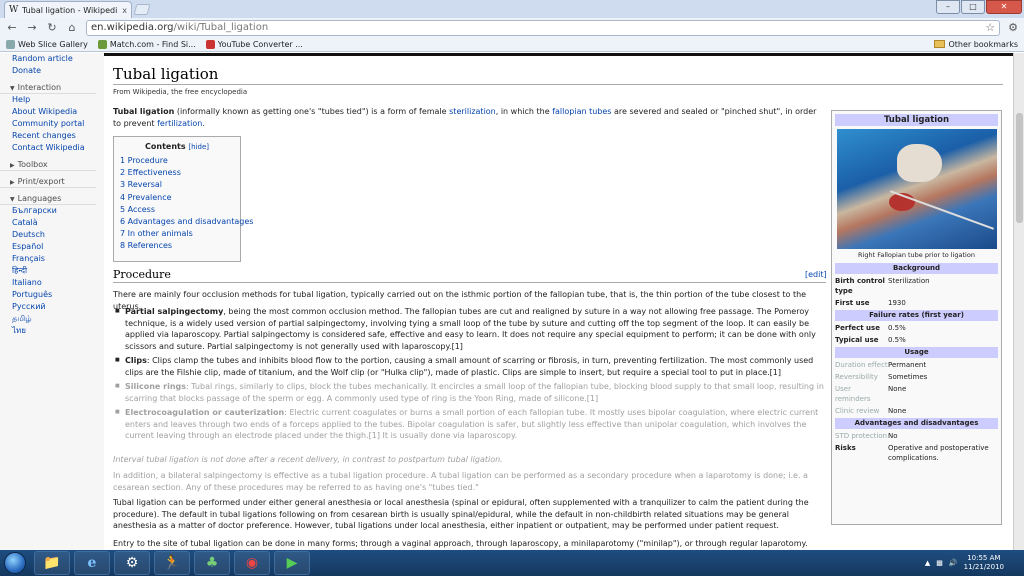 Image resolution: width=1024 pixels, height=576 pixels. I want to click on infobox-row: Perfect use 0.5%, so click(916, 328).